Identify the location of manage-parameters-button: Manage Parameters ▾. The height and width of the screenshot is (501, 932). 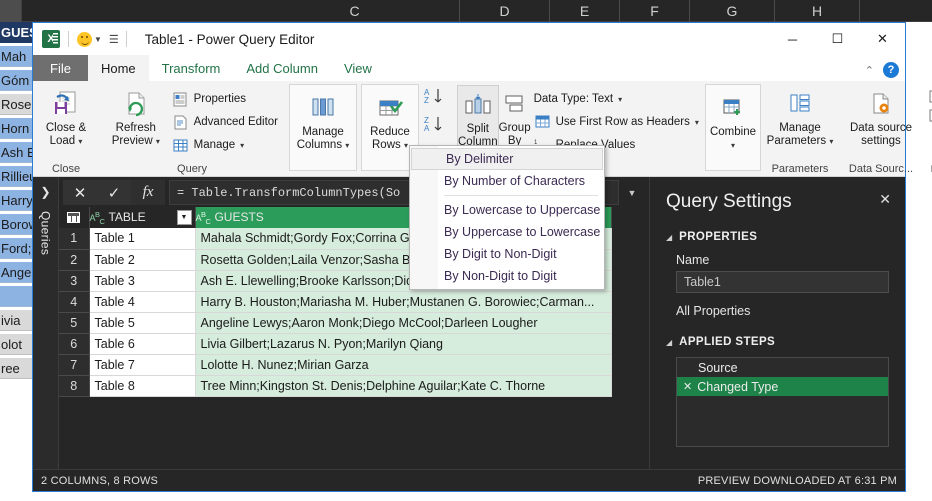
(800, 116).